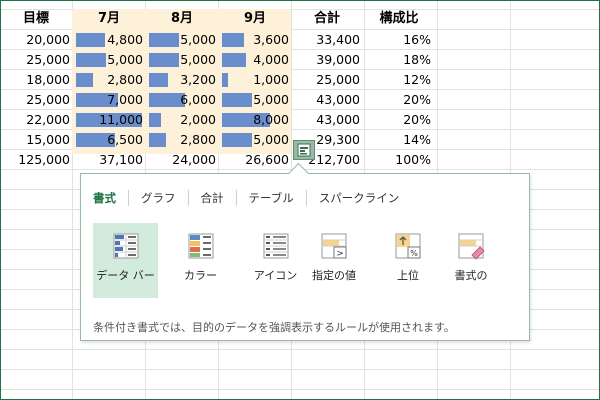 The height and width of the screenshot is (400, 600). Describe the element at coordinates (125, 260) in the screenshot. I see `option-data-bar: データ バー` at that location.